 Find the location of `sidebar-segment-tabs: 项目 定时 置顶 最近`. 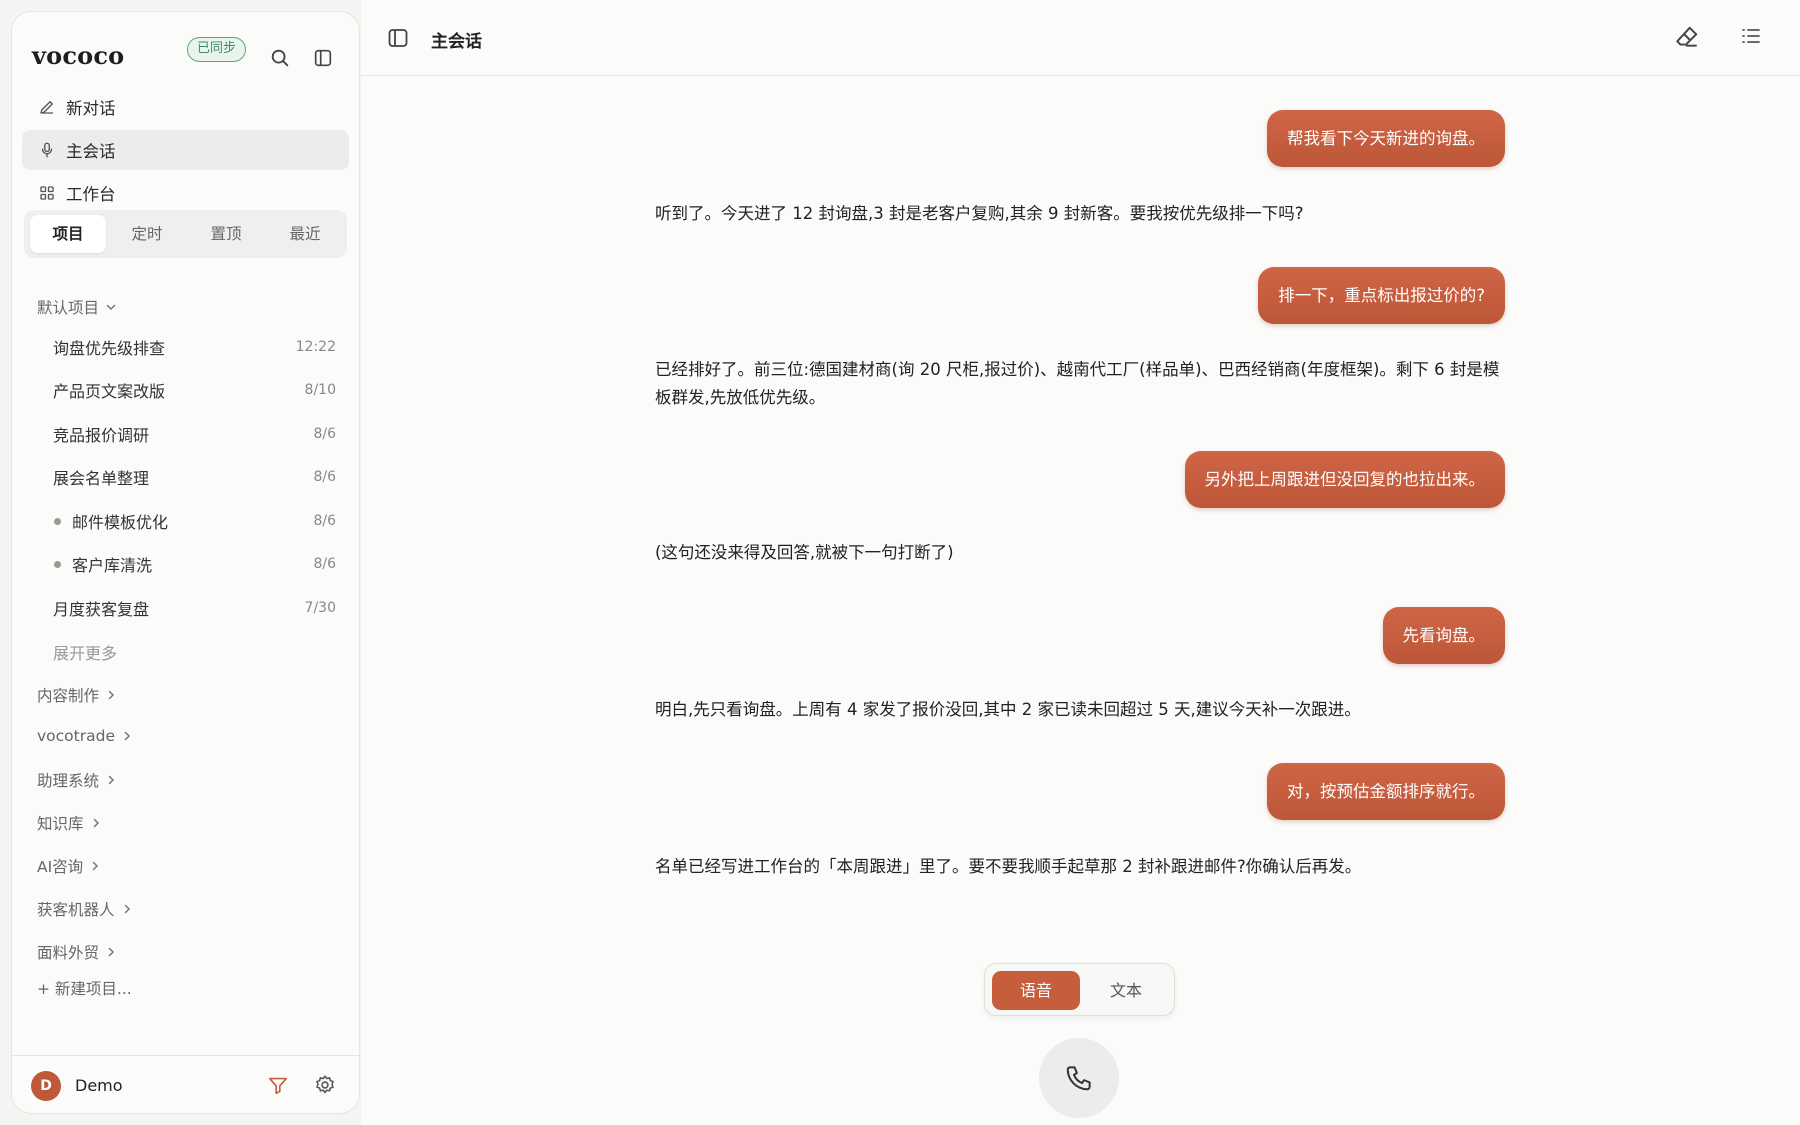

sidebar-segment-tabs: 项目 定时 置顶 最近 is located at coordinates (185, 234).